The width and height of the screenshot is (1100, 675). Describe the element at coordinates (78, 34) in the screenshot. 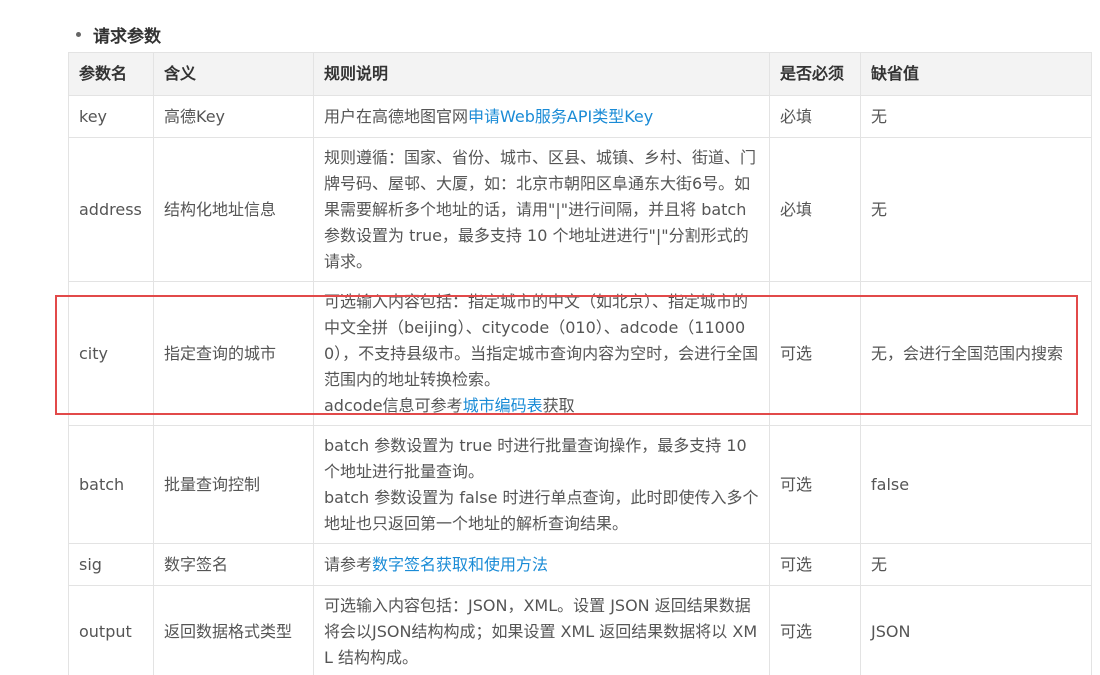

I see `bullet-icon` at that location.